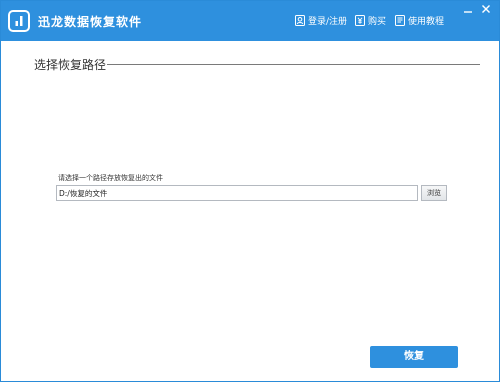 This screenshot has height=382, width=500. What do you see at coordinates (486, 9) in the screenshot?
I see `close-icon` at bounding box center [486, 9].